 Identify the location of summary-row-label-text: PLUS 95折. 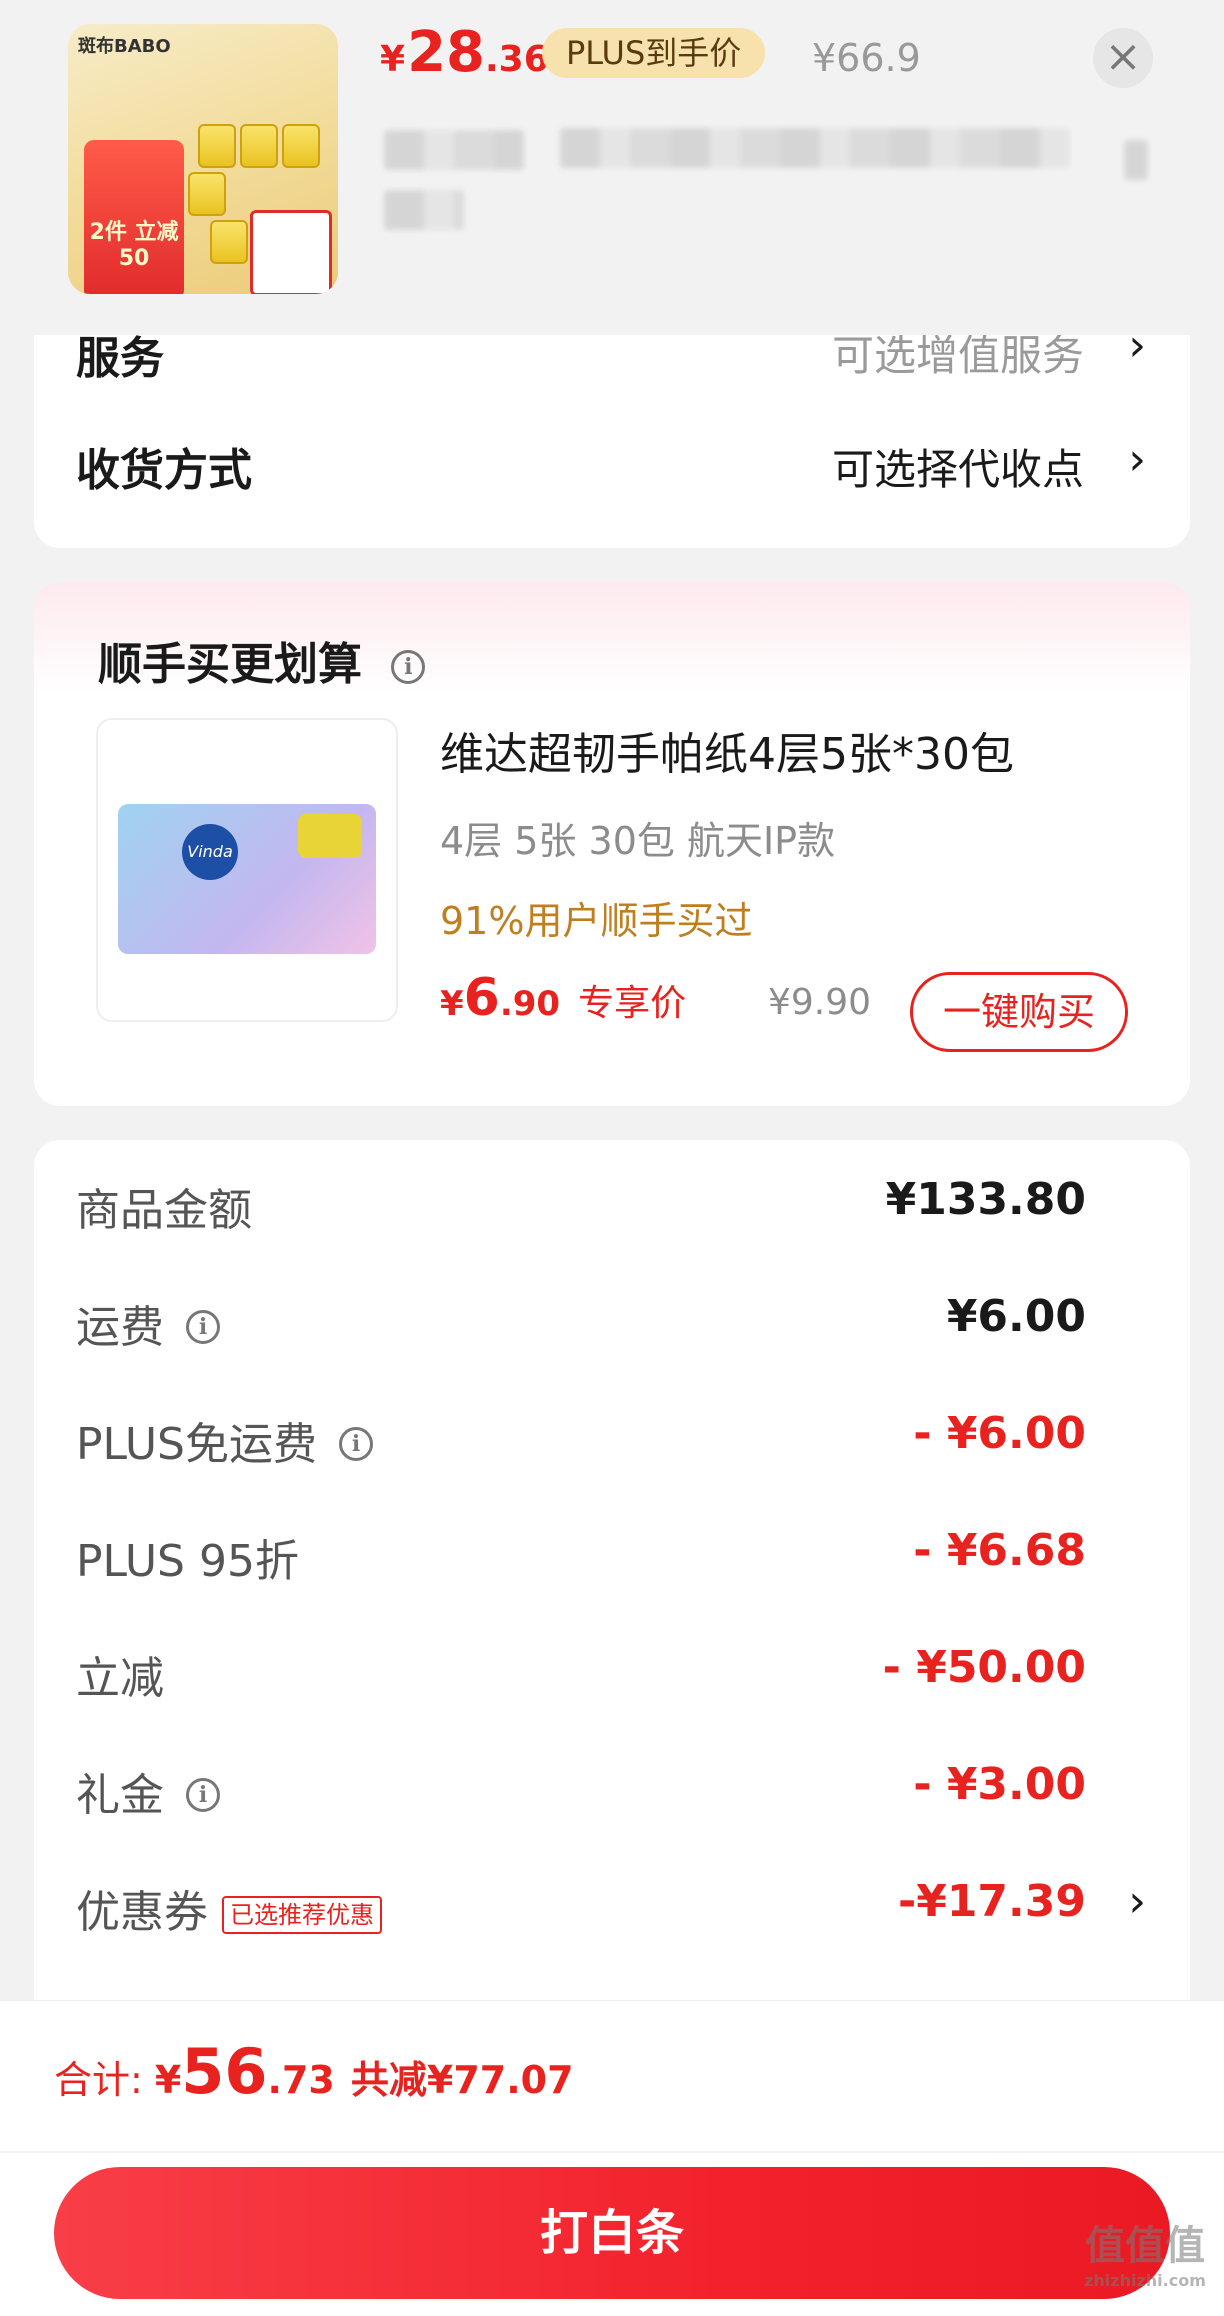
(187, 1561).